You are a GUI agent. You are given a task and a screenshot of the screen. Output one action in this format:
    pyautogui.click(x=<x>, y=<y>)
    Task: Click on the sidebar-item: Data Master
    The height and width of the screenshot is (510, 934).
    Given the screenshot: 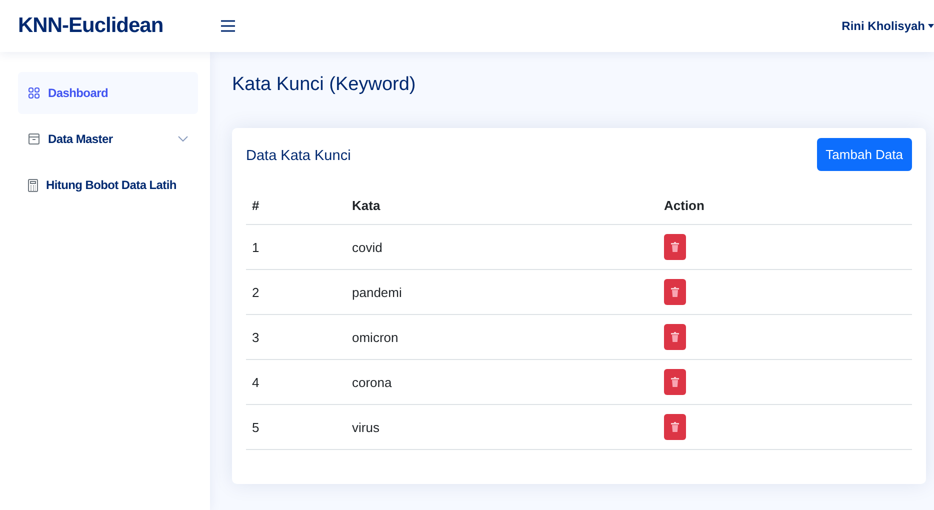 What is the action you would take?
    pyautogui.click(x=108, y=139)
    